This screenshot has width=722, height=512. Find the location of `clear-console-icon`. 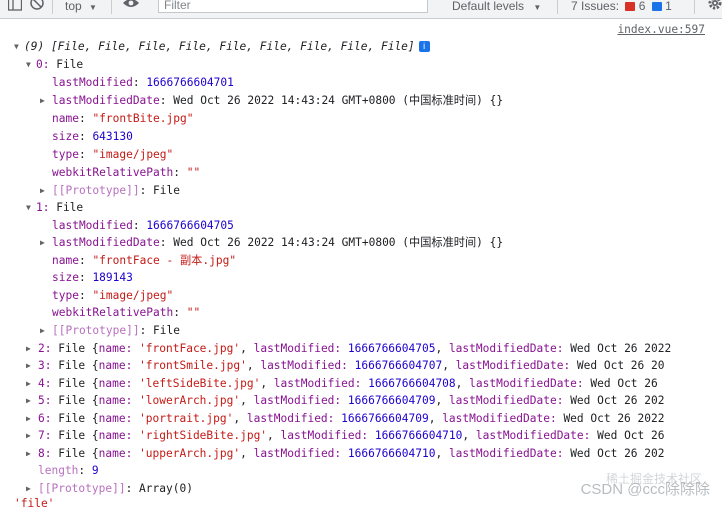

clear-console-icon is located at coordinates (37, 7).